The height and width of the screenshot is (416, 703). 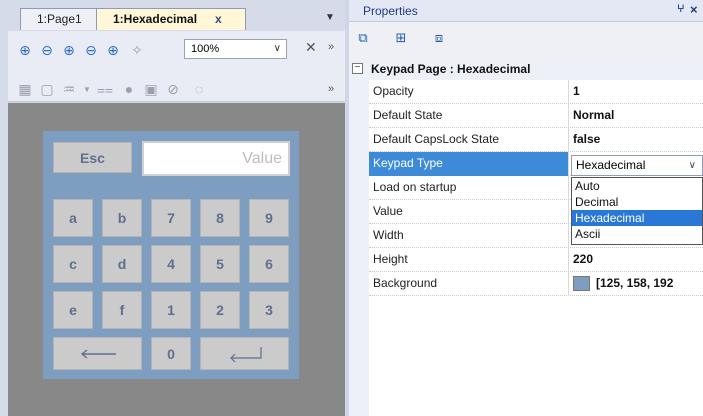 What do you see at coordinates (363, 38) in the screenshot?
I see `categorized-view-icon: ⧉` at bounding box center [363, 38].